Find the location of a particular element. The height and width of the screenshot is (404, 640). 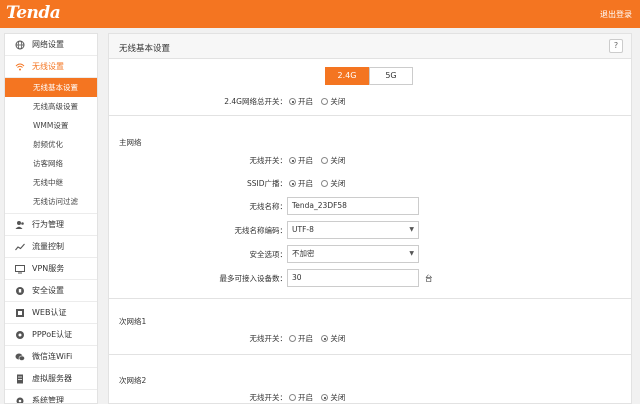

sidebar-item-label: 微信连WiFi is located at coordinates (52, 356).